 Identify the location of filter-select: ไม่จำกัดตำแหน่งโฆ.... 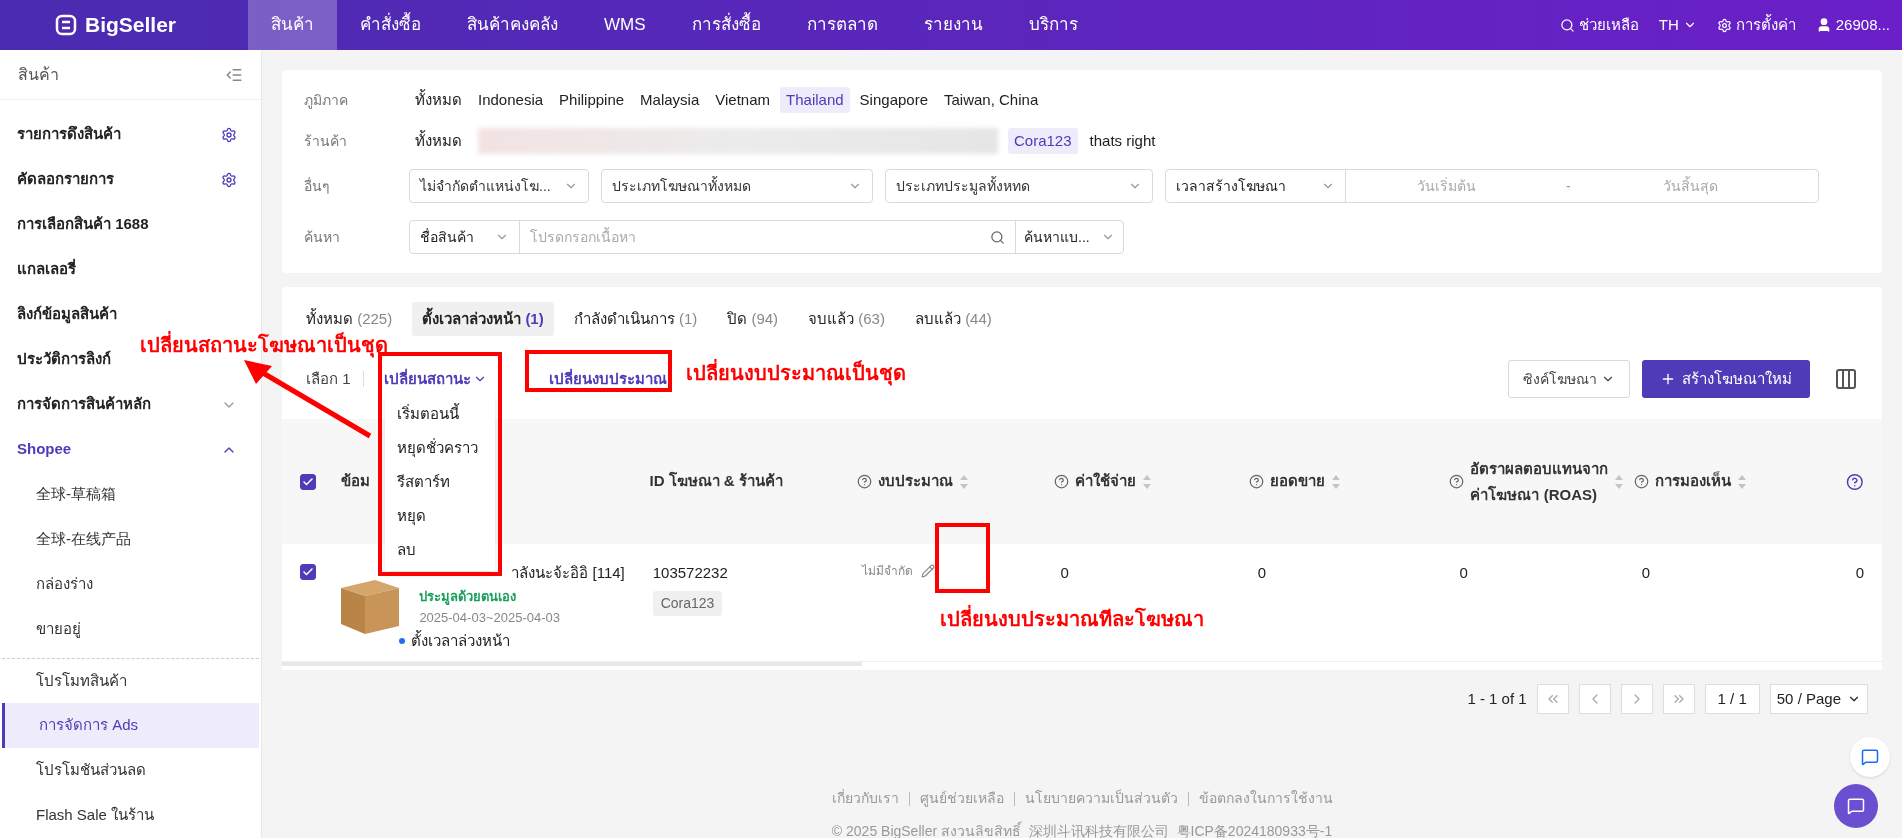
(499, 186).